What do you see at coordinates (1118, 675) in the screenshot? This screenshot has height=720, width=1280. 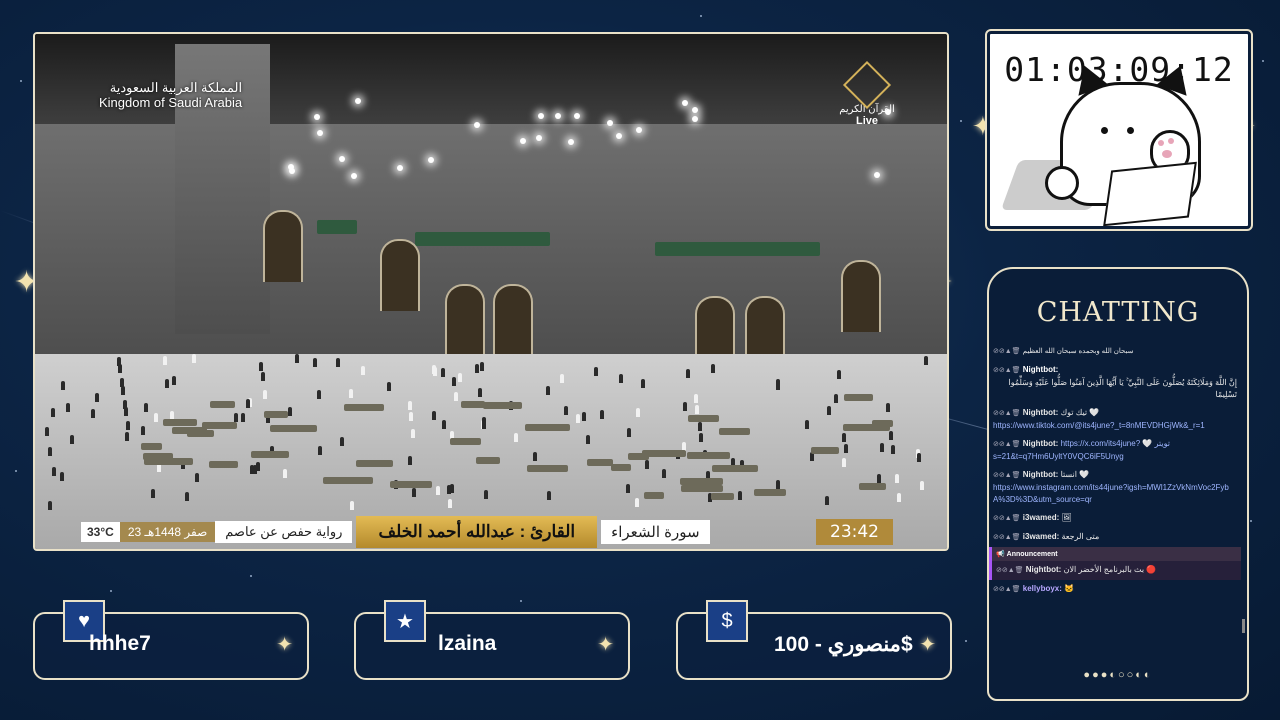 I see `chat-pager: ●●●◐○○◐◐` at bounding box center [1118, 675].